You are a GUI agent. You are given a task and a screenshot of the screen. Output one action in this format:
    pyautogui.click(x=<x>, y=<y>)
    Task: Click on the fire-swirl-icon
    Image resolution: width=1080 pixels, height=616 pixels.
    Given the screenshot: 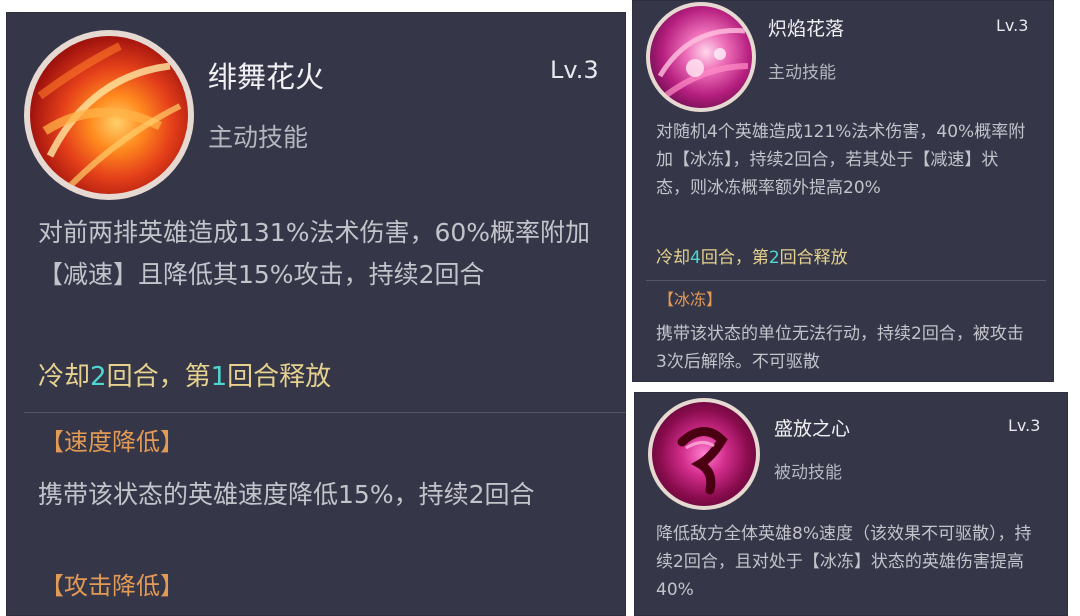 What is the action you would take?
    pyautogui.click(x=109, y=115)
    